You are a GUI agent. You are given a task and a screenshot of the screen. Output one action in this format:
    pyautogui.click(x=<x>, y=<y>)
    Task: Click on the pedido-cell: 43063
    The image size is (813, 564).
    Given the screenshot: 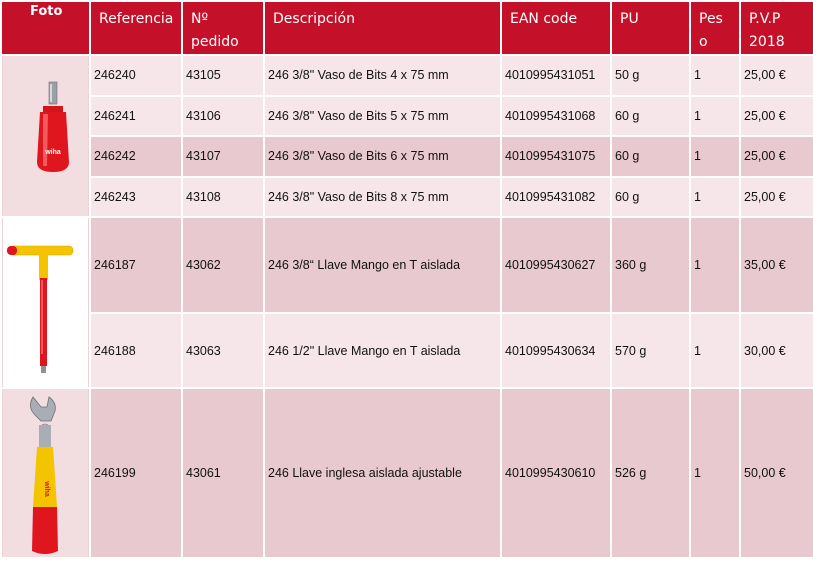 What is the action you would take?
    pyautogui.click(x=223, y=350)
    